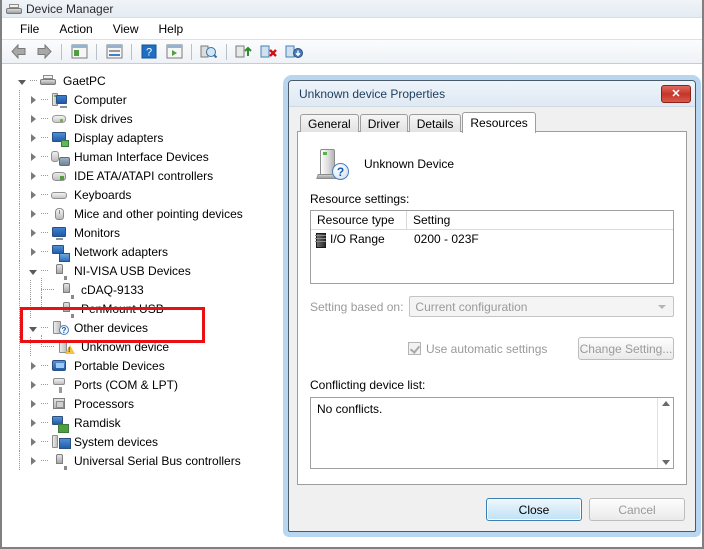  I want to click on menu-view: View, so click(126, 29).